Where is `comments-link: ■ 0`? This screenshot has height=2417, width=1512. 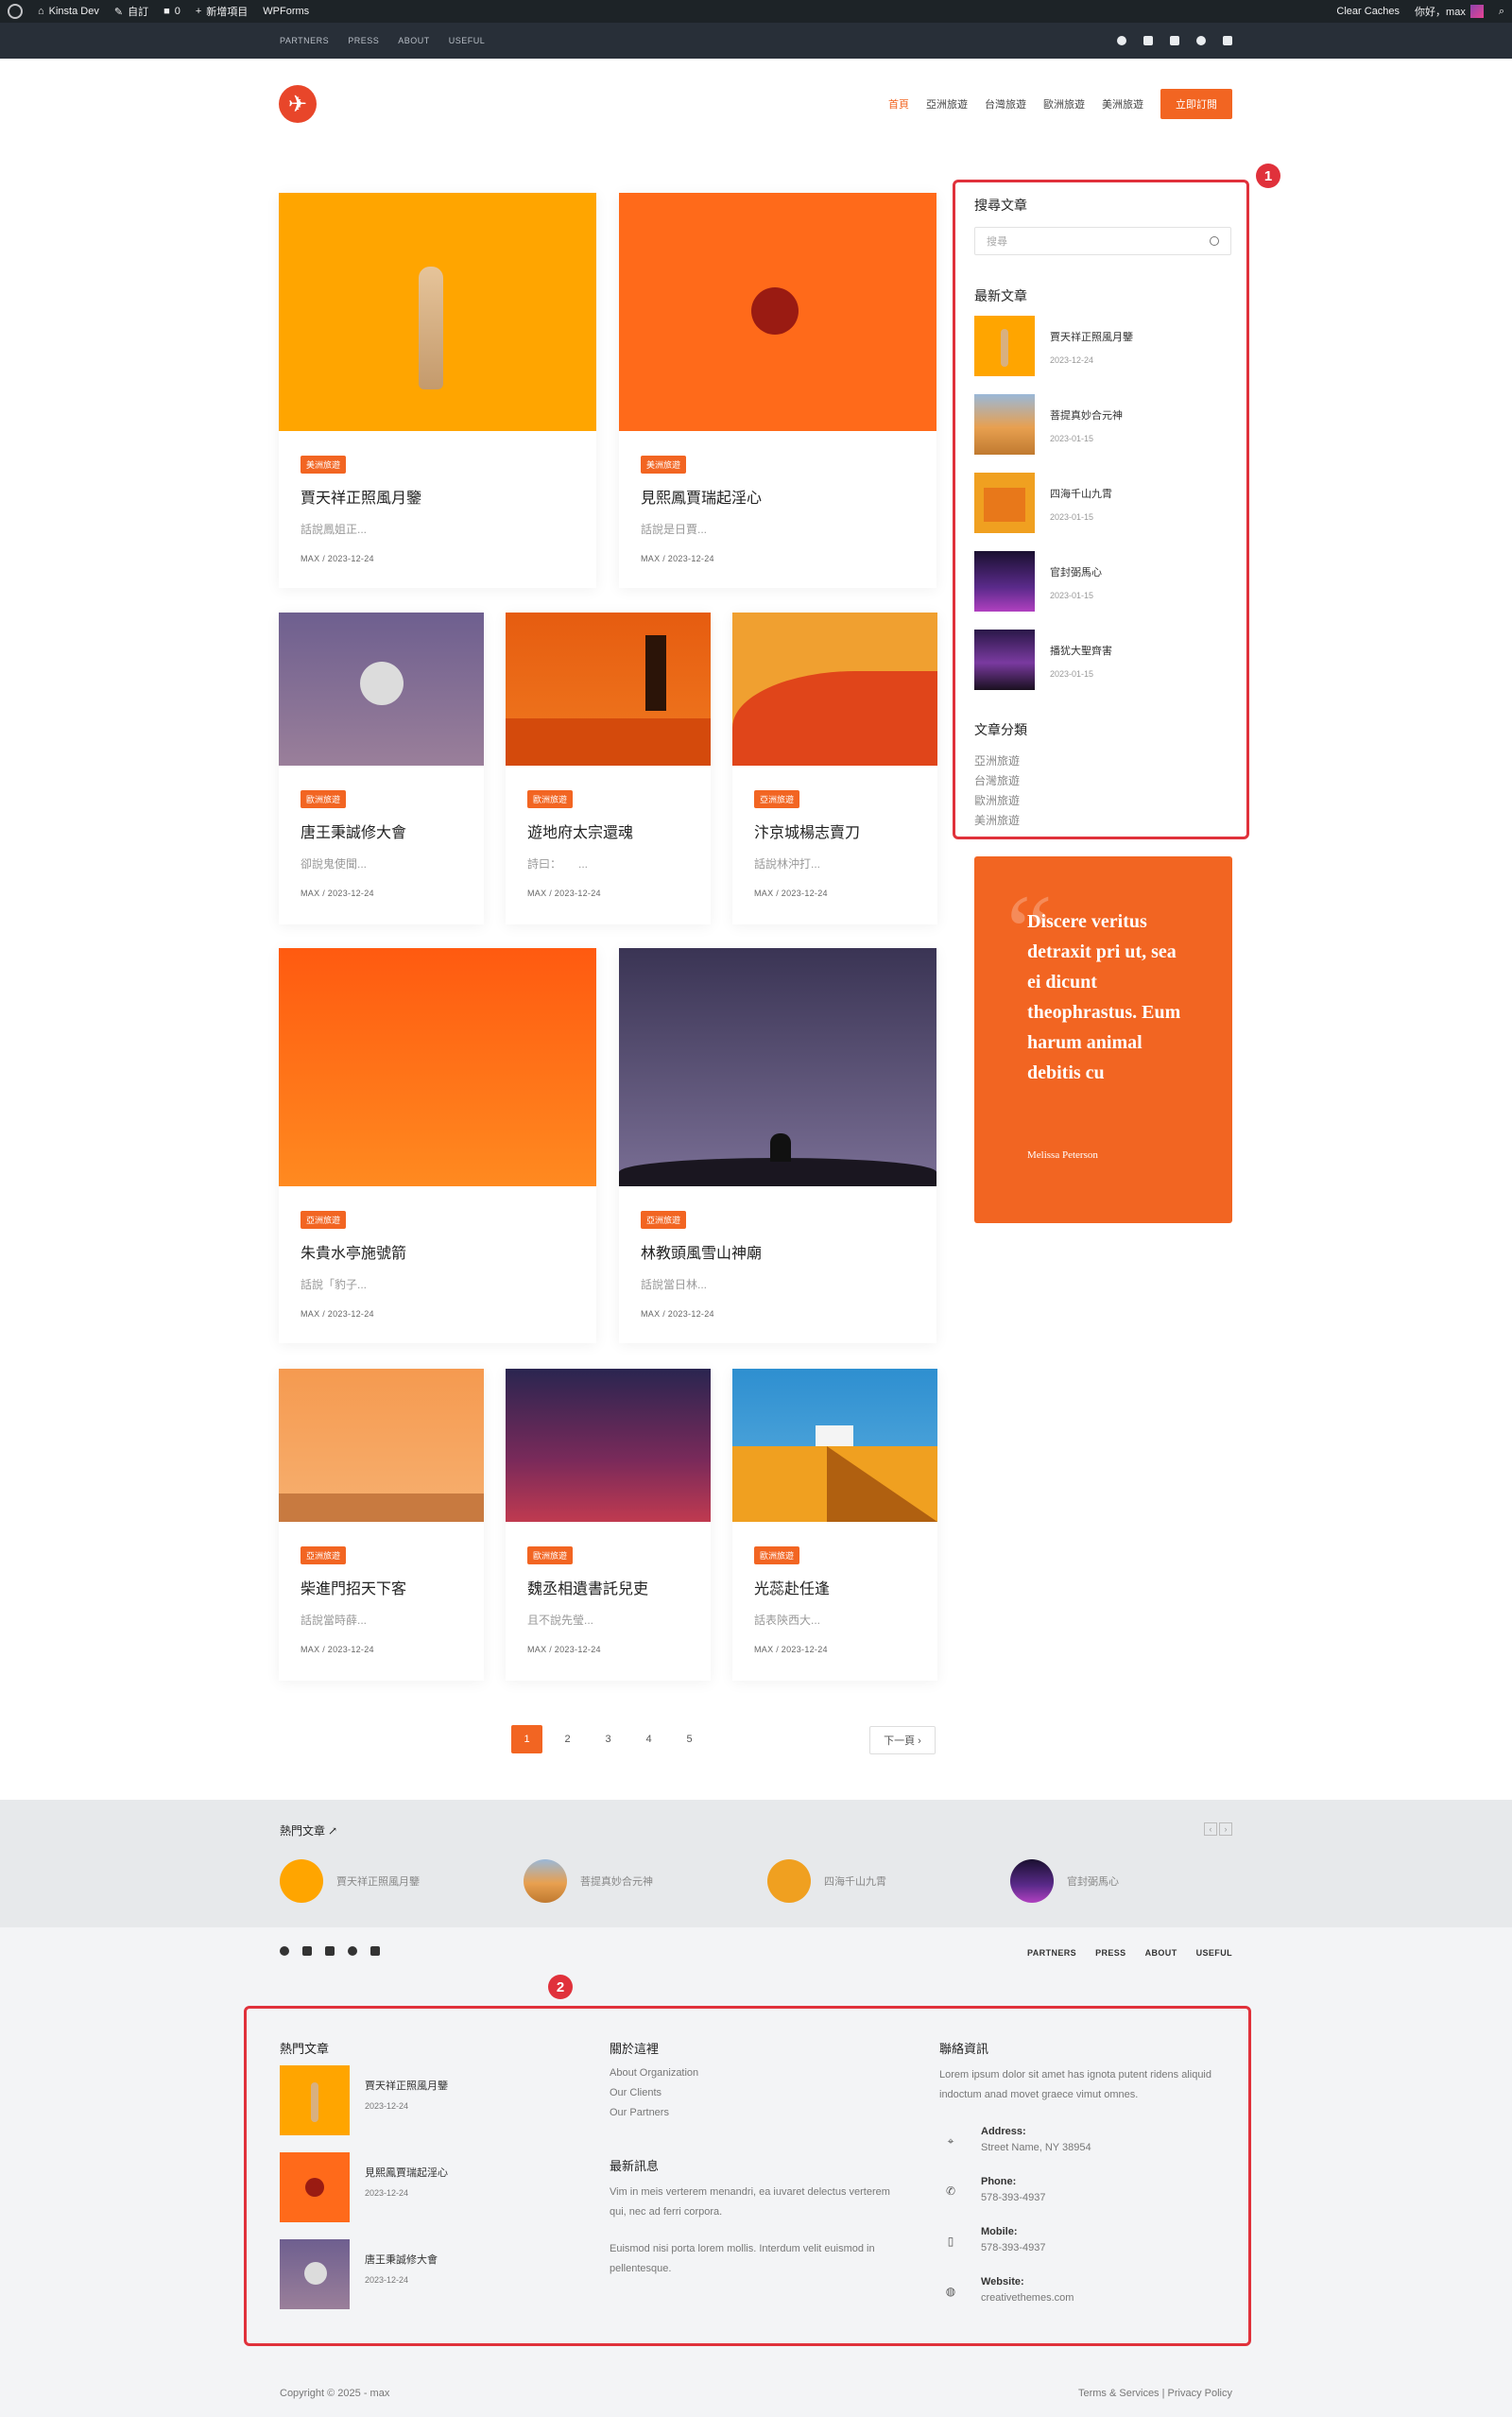 comments-link: ■ 0 is located at coordinates (172, 11).